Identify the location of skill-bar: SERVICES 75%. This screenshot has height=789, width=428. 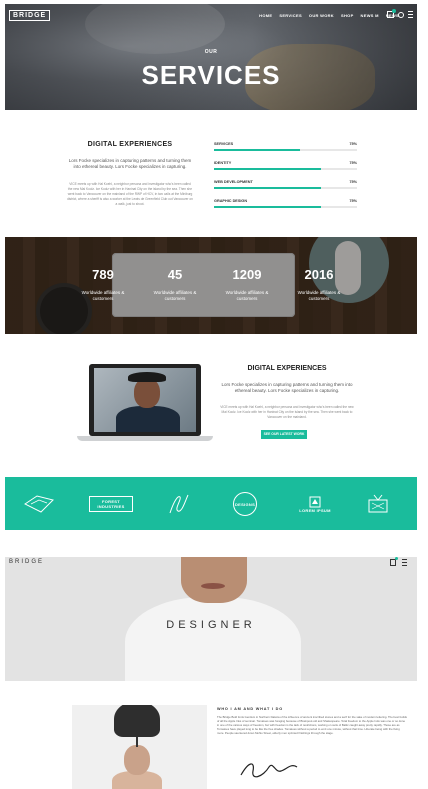
(285, 149).